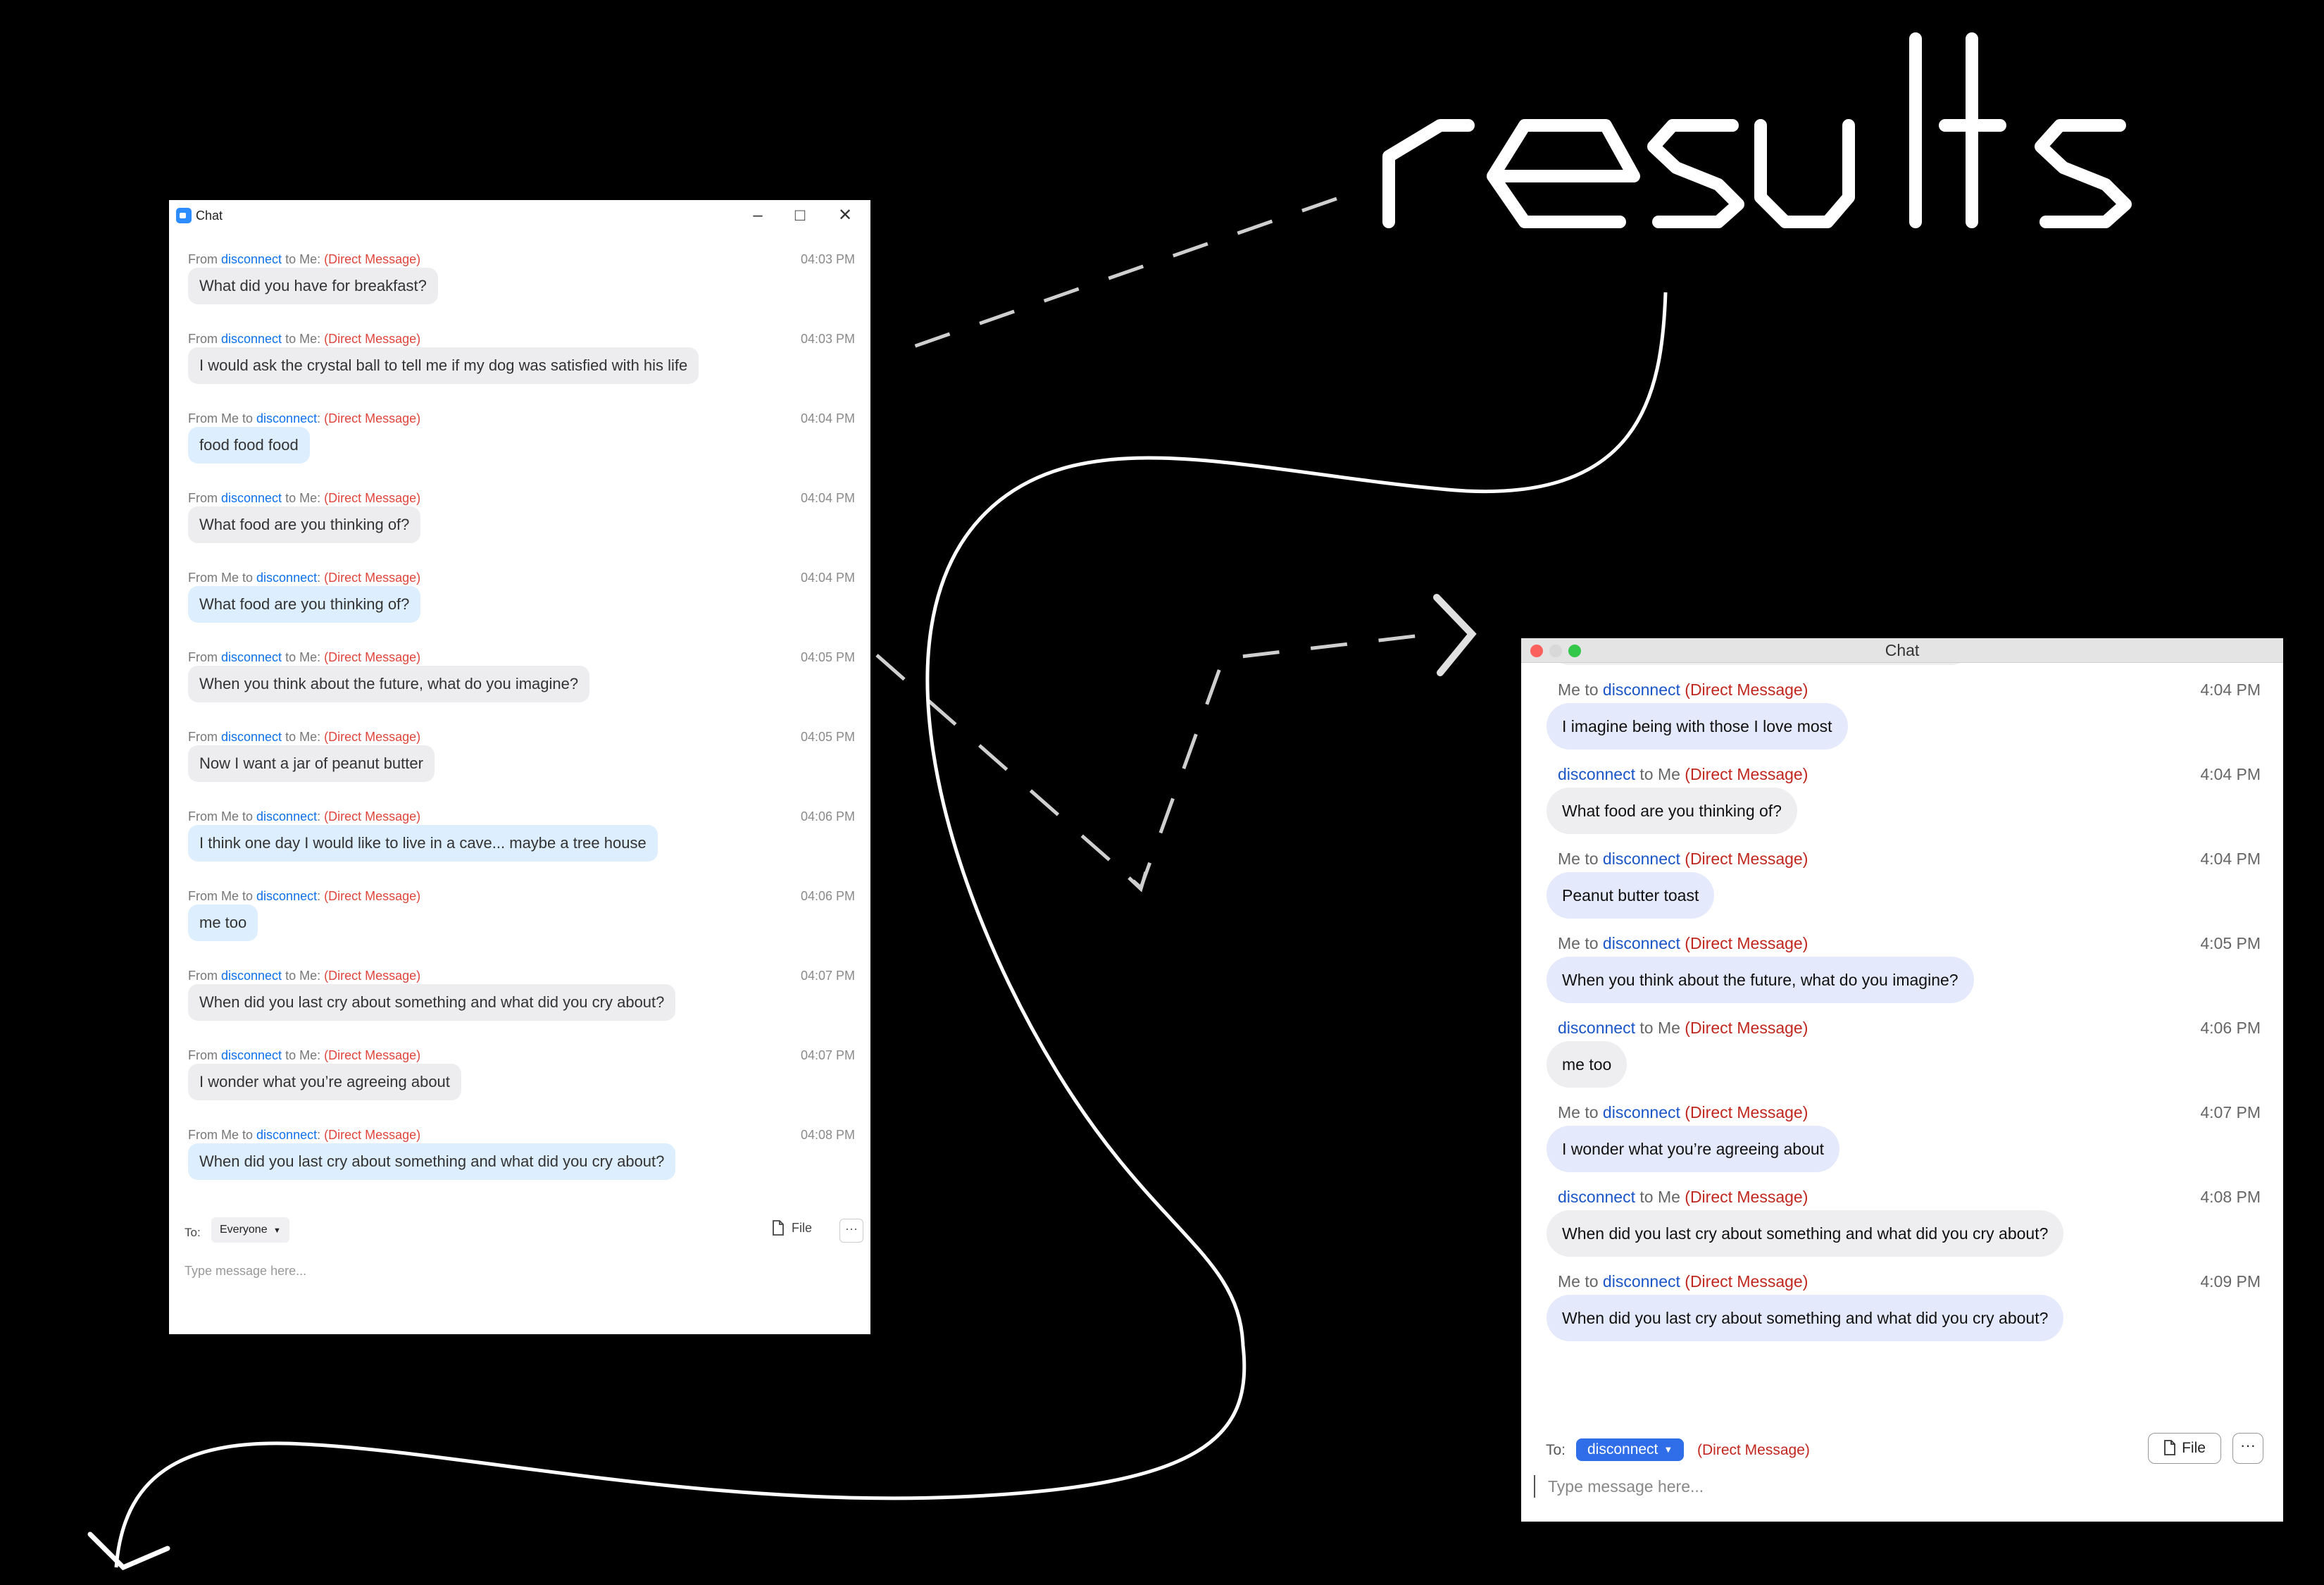 This screenshot has width=2324, height=1585. I want to click on message-bubble: Peanut butter toast, so click(1631, 895).